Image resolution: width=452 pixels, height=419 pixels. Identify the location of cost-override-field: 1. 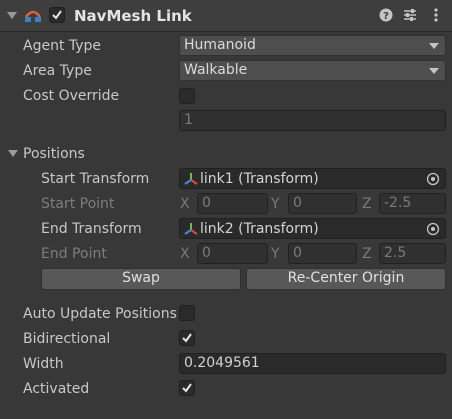
(312, 120).